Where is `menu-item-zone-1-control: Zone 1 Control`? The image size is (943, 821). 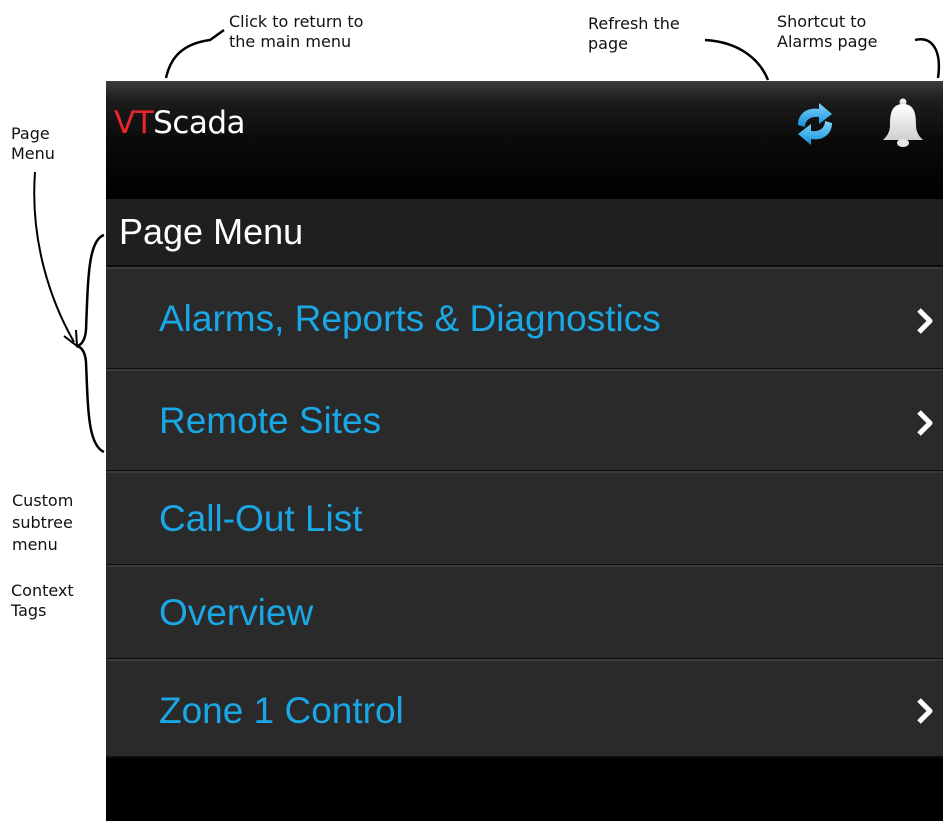
menu-item-zone-1-control: Zone 1 Control is located at coordinates (524, 708).